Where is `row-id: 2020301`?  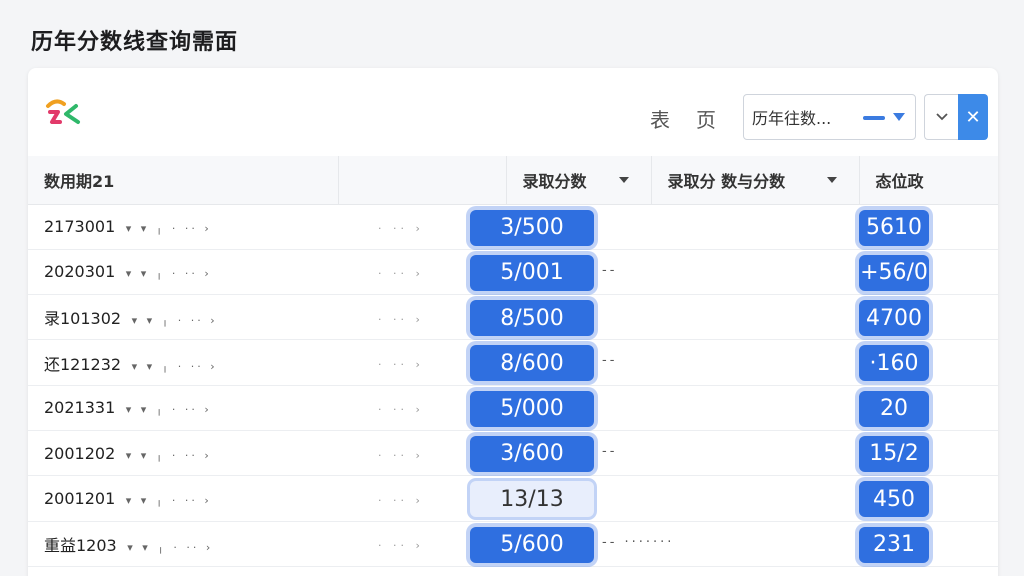
row-id: 2020301 is located at coordinates (80, 272).